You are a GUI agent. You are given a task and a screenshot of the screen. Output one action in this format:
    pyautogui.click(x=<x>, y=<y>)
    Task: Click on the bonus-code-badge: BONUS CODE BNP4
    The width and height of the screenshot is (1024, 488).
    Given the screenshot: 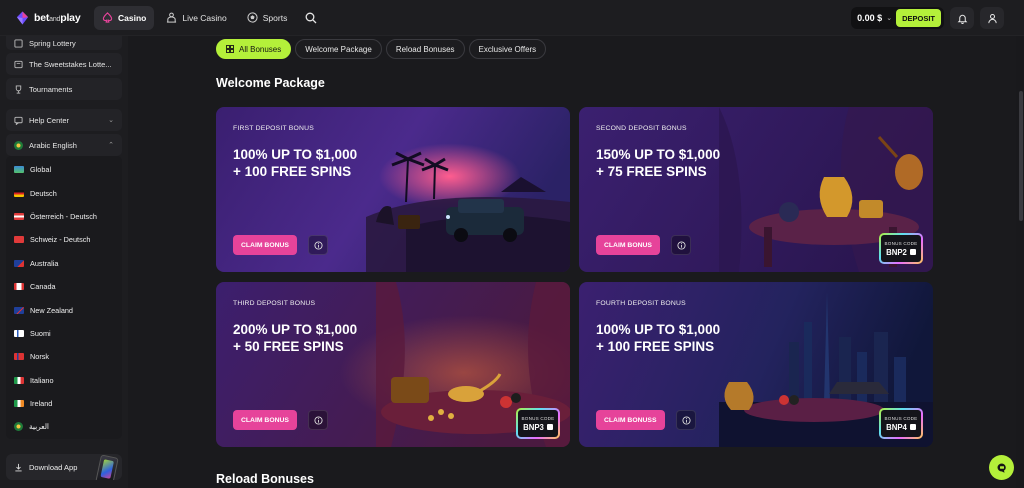 What is the action you would take?
    pyautogui.click(x=901, y=423)
    